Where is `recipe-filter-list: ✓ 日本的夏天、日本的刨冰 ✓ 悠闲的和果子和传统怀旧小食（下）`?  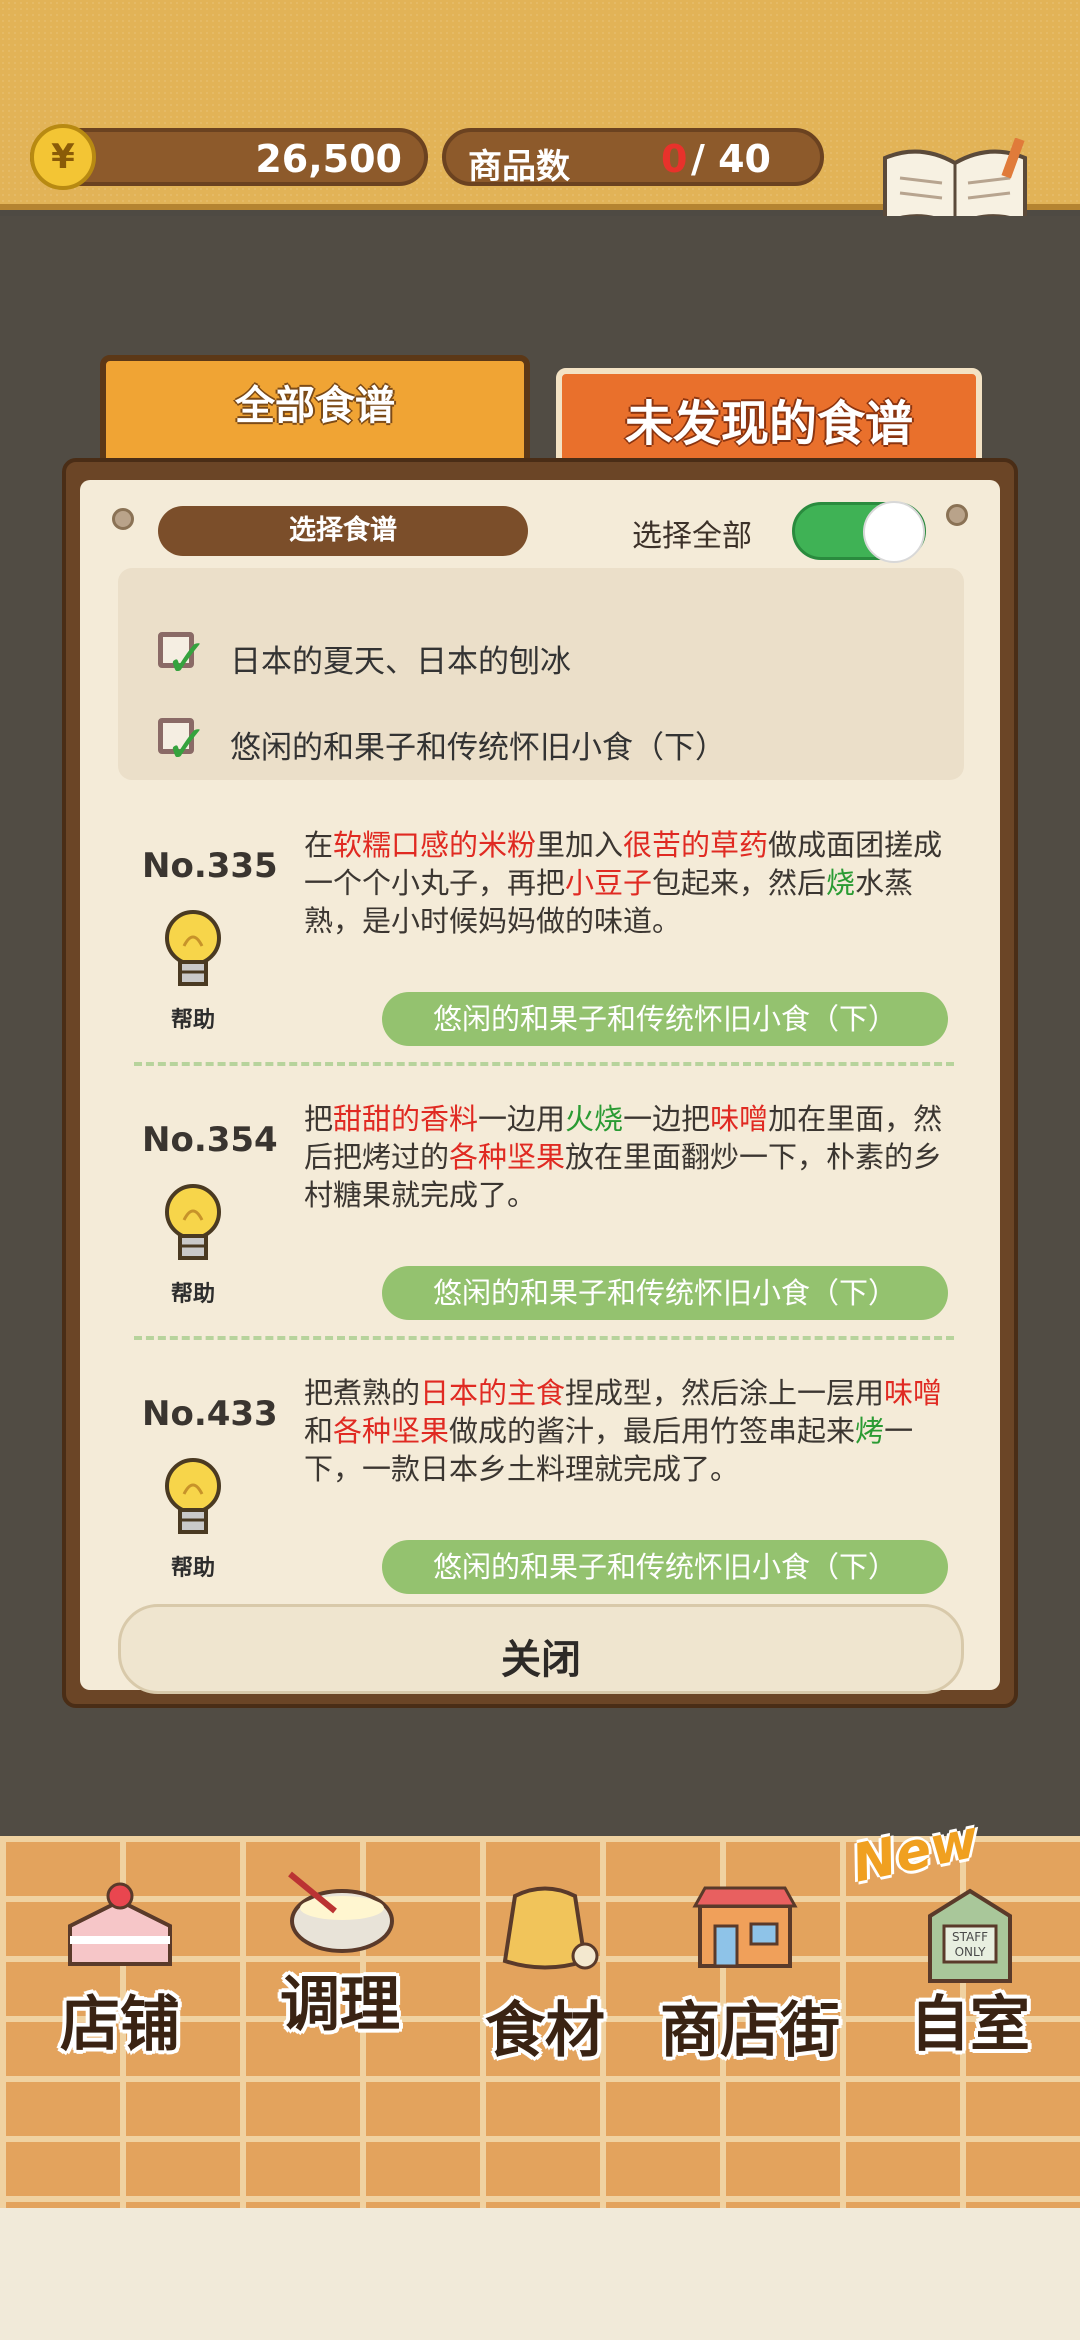 recipe-filter-list: ✓ 日本的夏天、日本的刨冰 ✓ 悠闲的和果子和传统怀旧小食（下） is located at coordinates (541, 674).